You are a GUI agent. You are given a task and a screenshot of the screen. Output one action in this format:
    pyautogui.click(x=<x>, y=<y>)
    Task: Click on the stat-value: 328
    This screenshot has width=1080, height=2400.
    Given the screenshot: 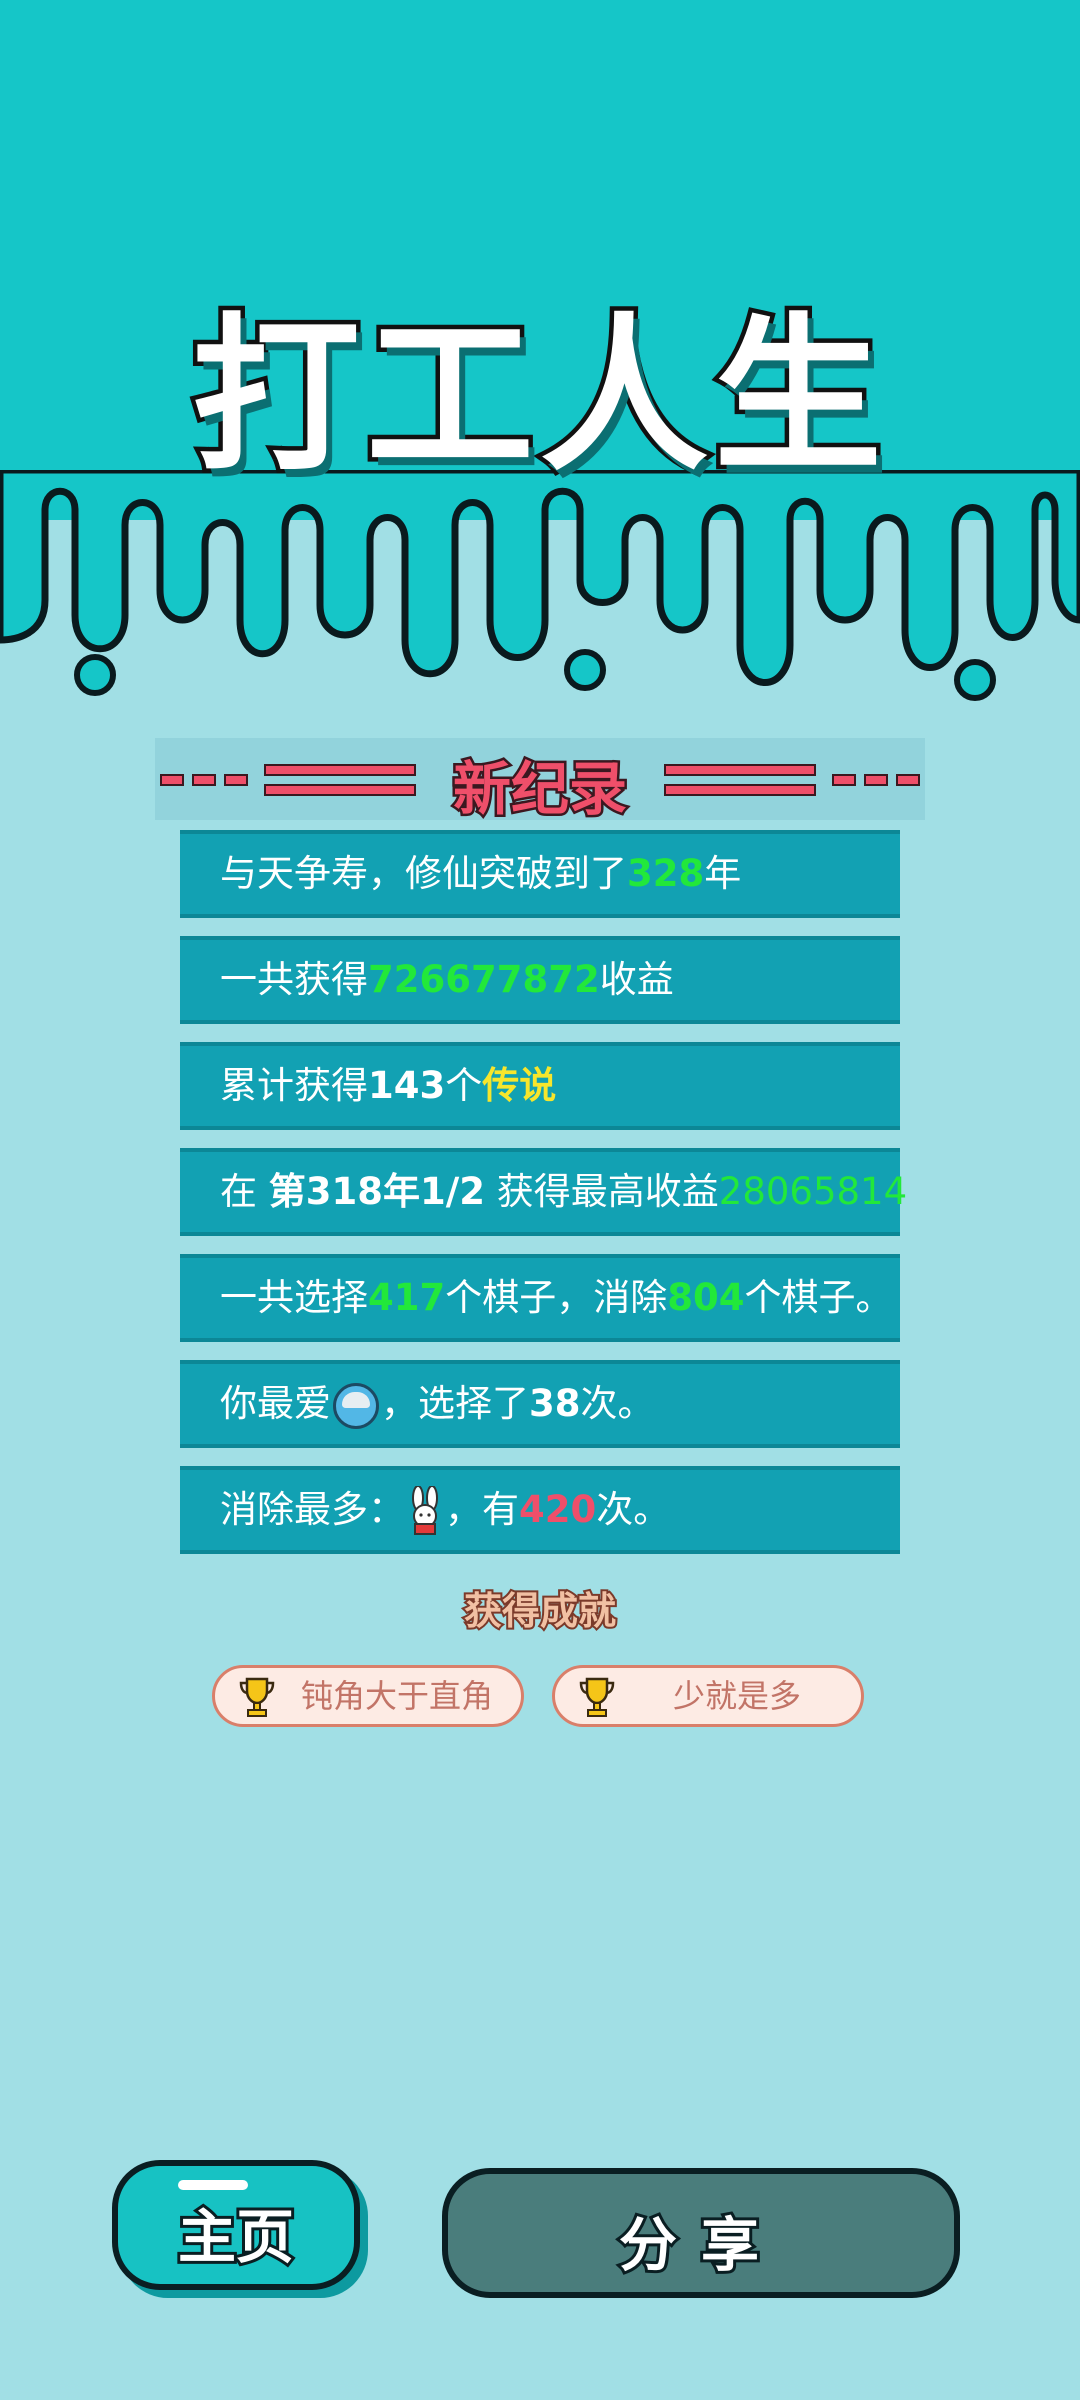 What is the action you would take?
    pyautogui.click(x=666, y=873)
    